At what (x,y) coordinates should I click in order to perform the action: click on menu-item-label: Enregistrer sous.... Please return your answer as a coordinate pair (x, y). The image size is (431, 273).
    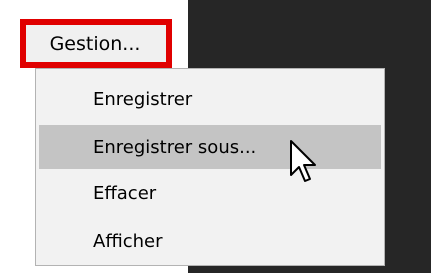
    Looking at the image, I should click on (175, 147).